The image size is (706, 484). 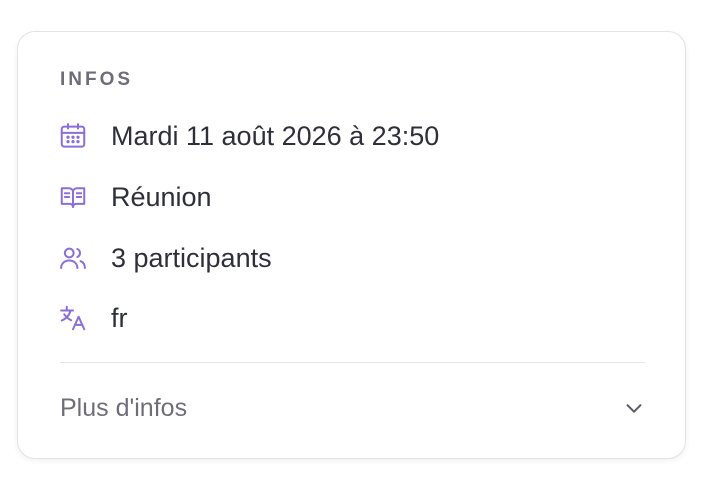 I want to click on calendar-icon, so click(x=73, y=136).